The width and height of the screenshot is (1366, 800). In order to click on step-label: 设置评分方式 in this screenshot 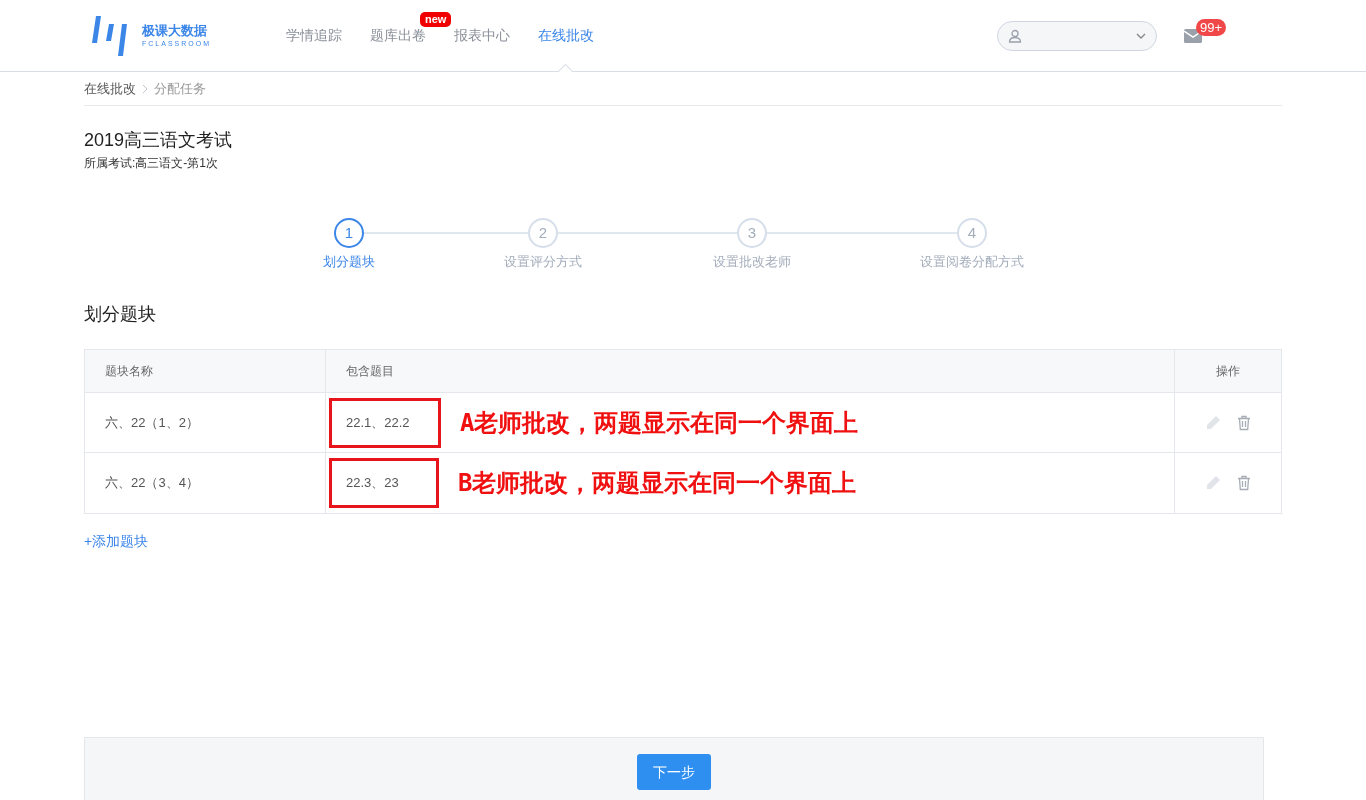, I will do `click(543, 262)`.